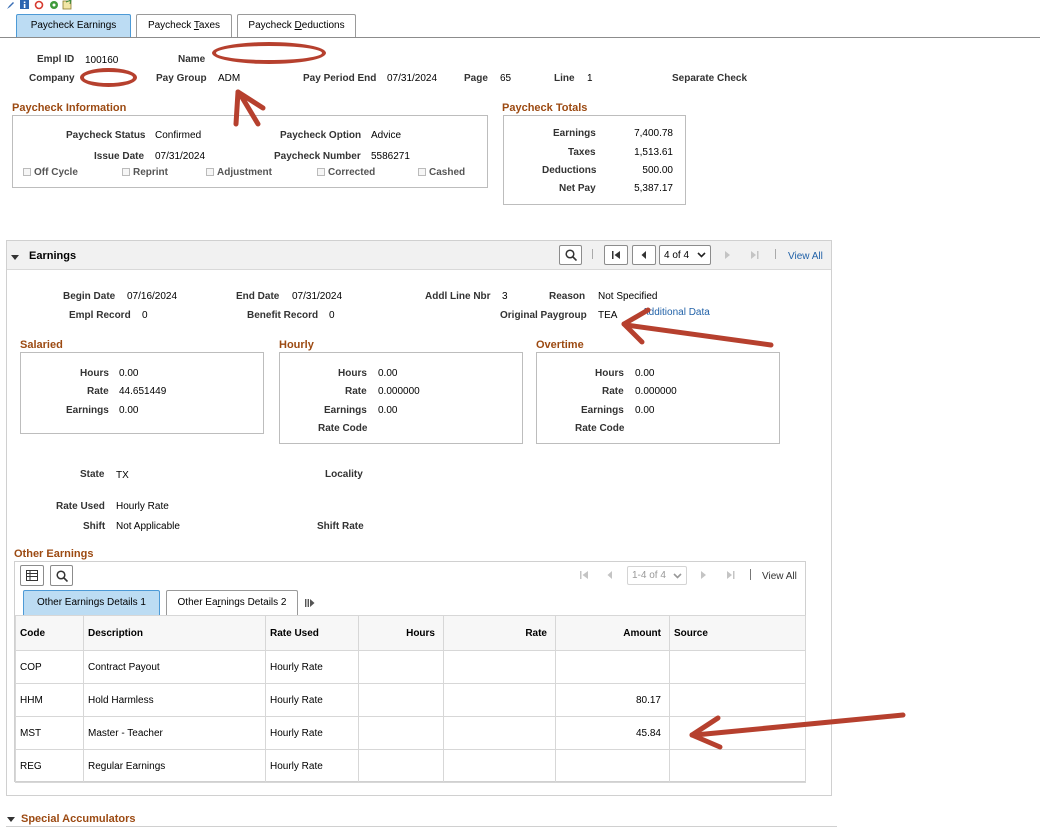 This screenshot has width=1040, height=828. What do you see at coordinates (656, 391) in the screenshot?
I see `overtime-rate-value: 0.000000` at bounding box center [656, 391].